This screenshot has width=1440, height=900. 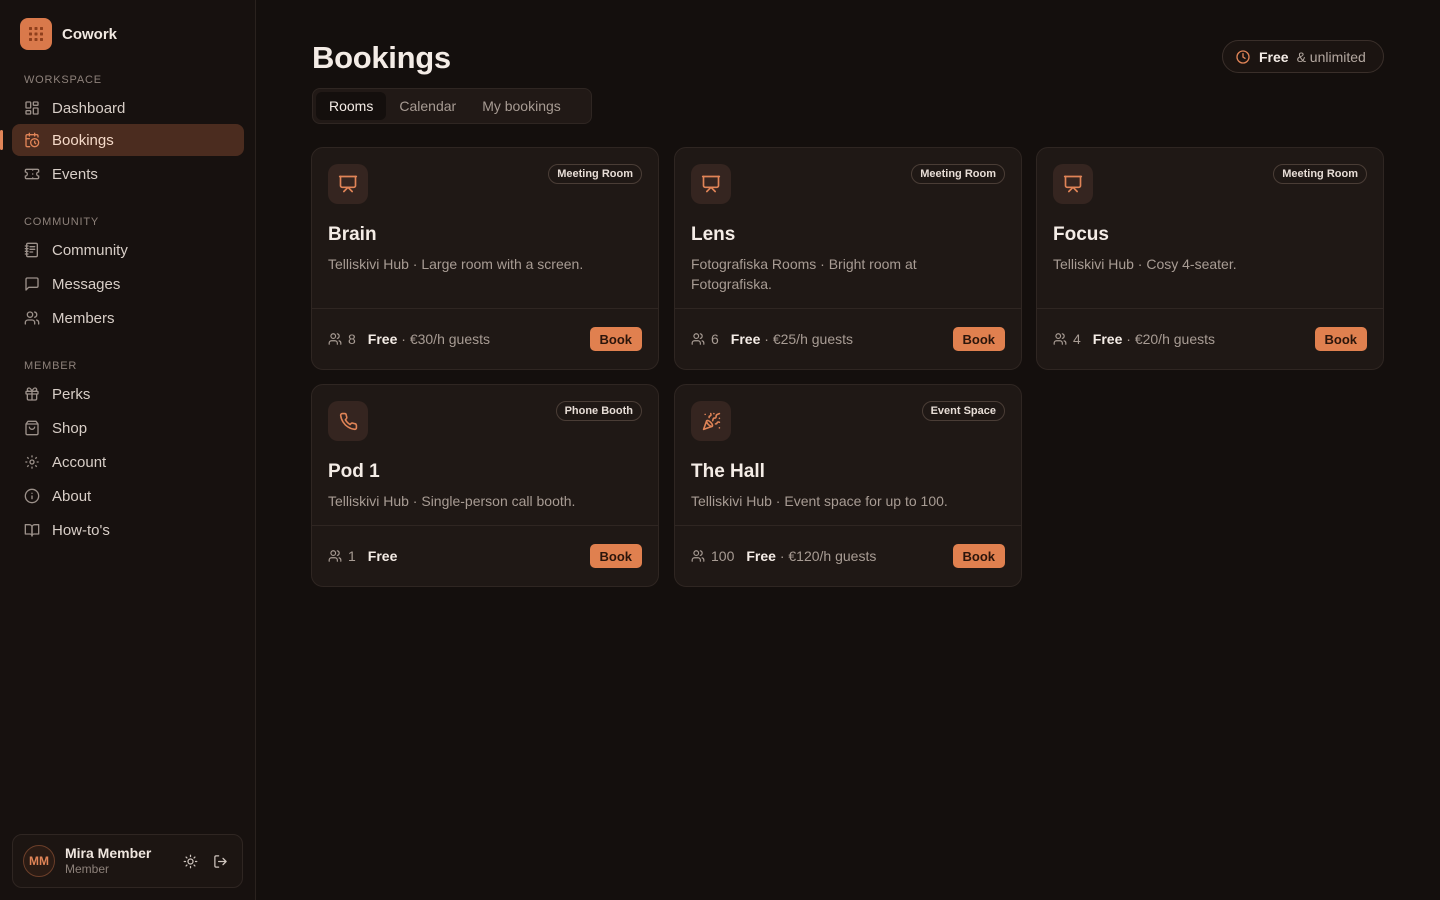 What do you see at coordinates (1243, 57) in the screenshot?
I see `clock-icon` at bounding box center [1243, 57].